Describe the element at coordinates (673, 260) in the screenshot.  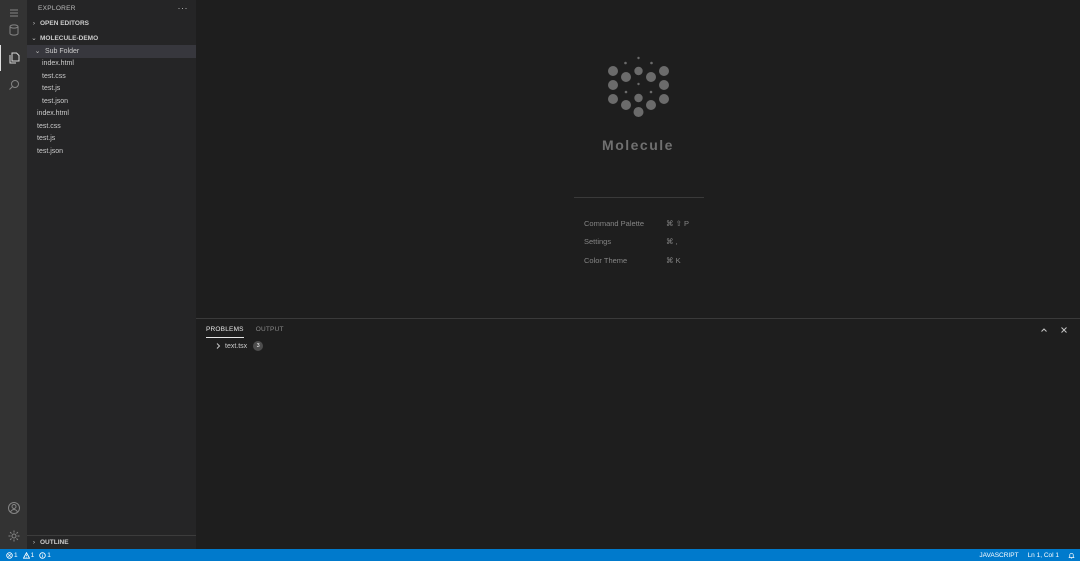
I see `shortcut-keys: ⌘ K` at that location.